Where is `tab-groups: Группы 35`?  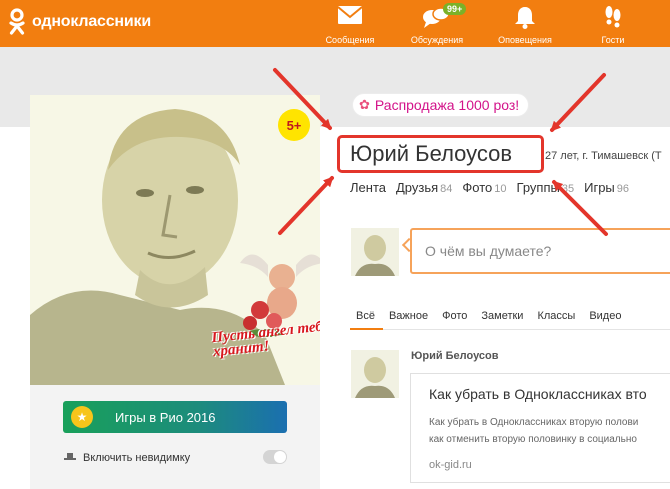 tab-groups: Группы 35 is located at coordinates (546, 187).